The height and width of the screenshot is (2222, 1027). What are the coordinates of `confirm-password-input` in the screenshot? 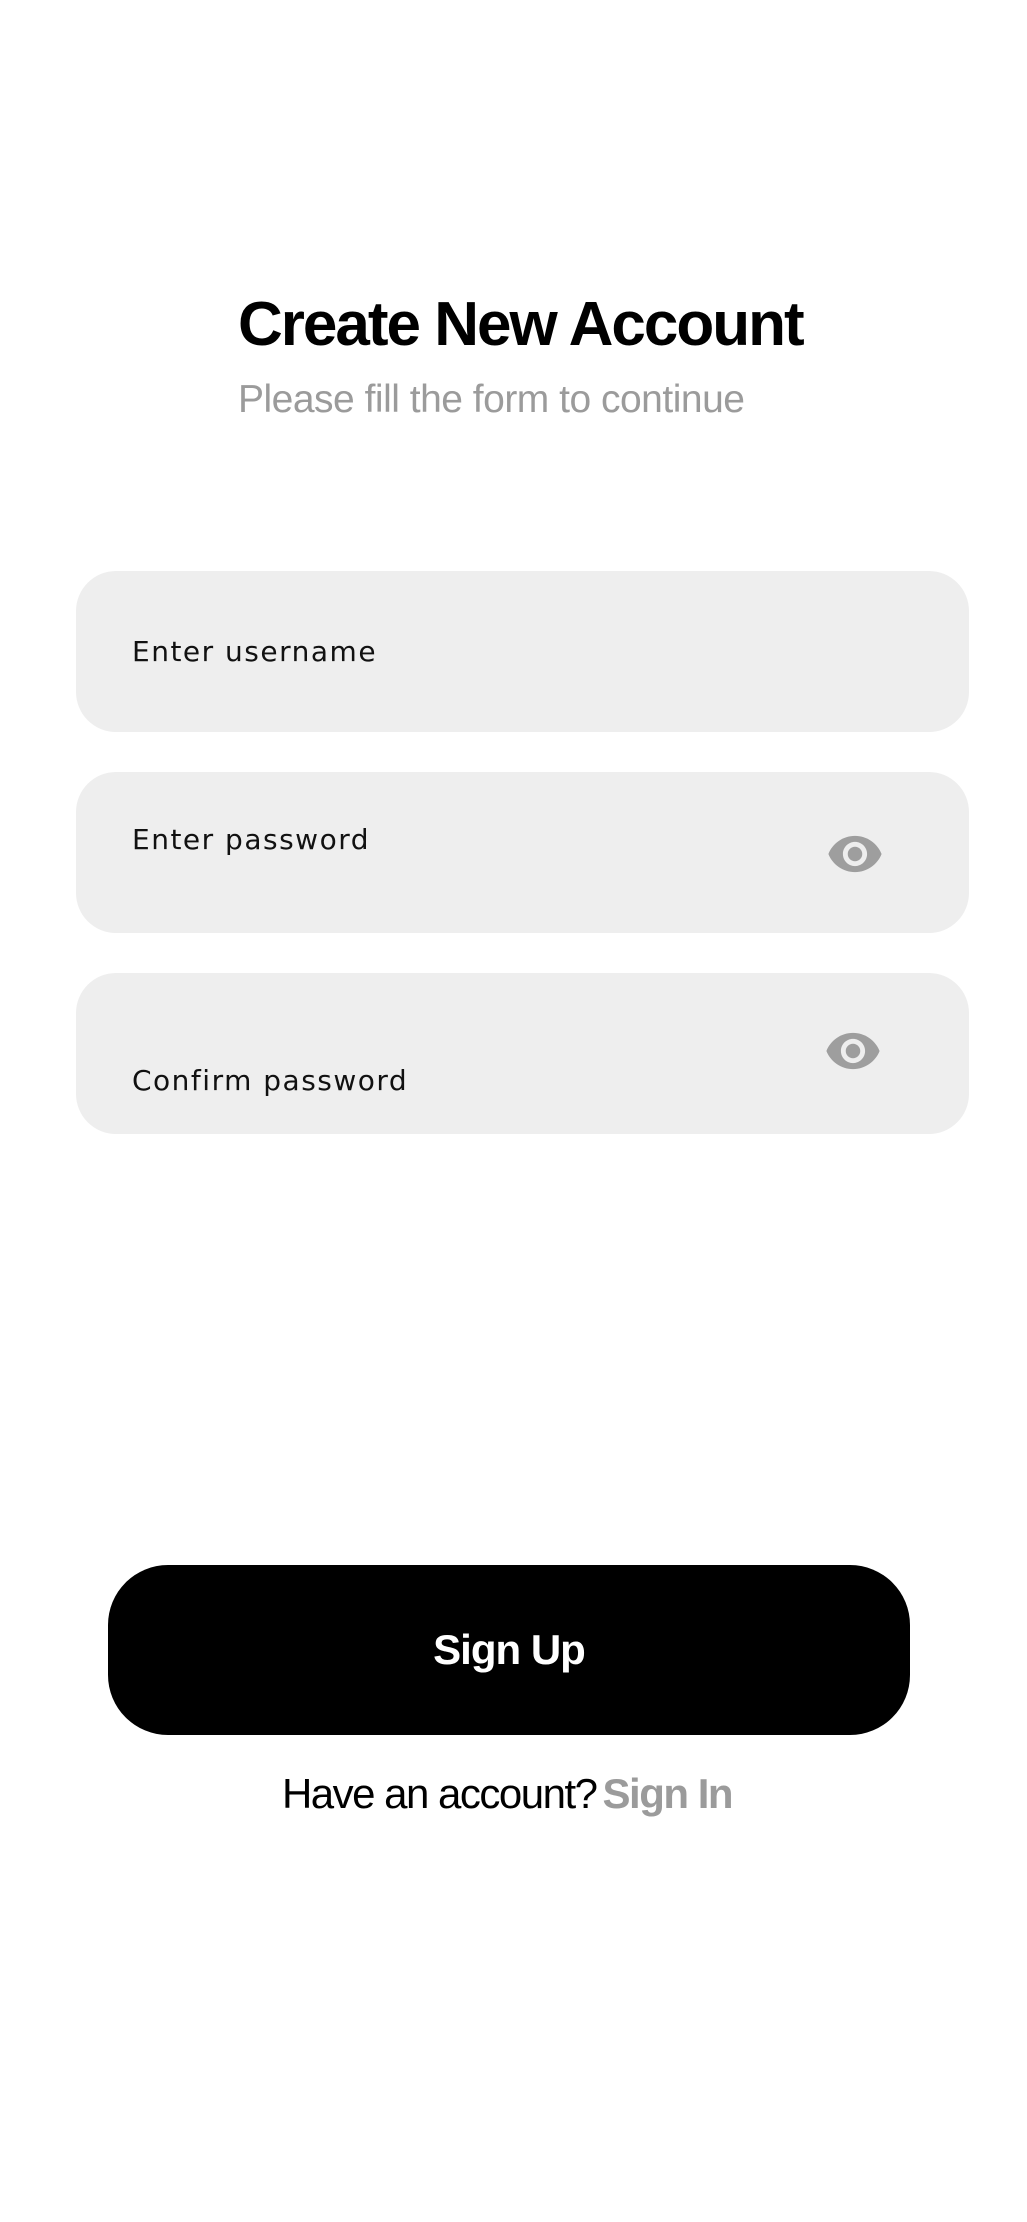 It's located at (452, 1080).